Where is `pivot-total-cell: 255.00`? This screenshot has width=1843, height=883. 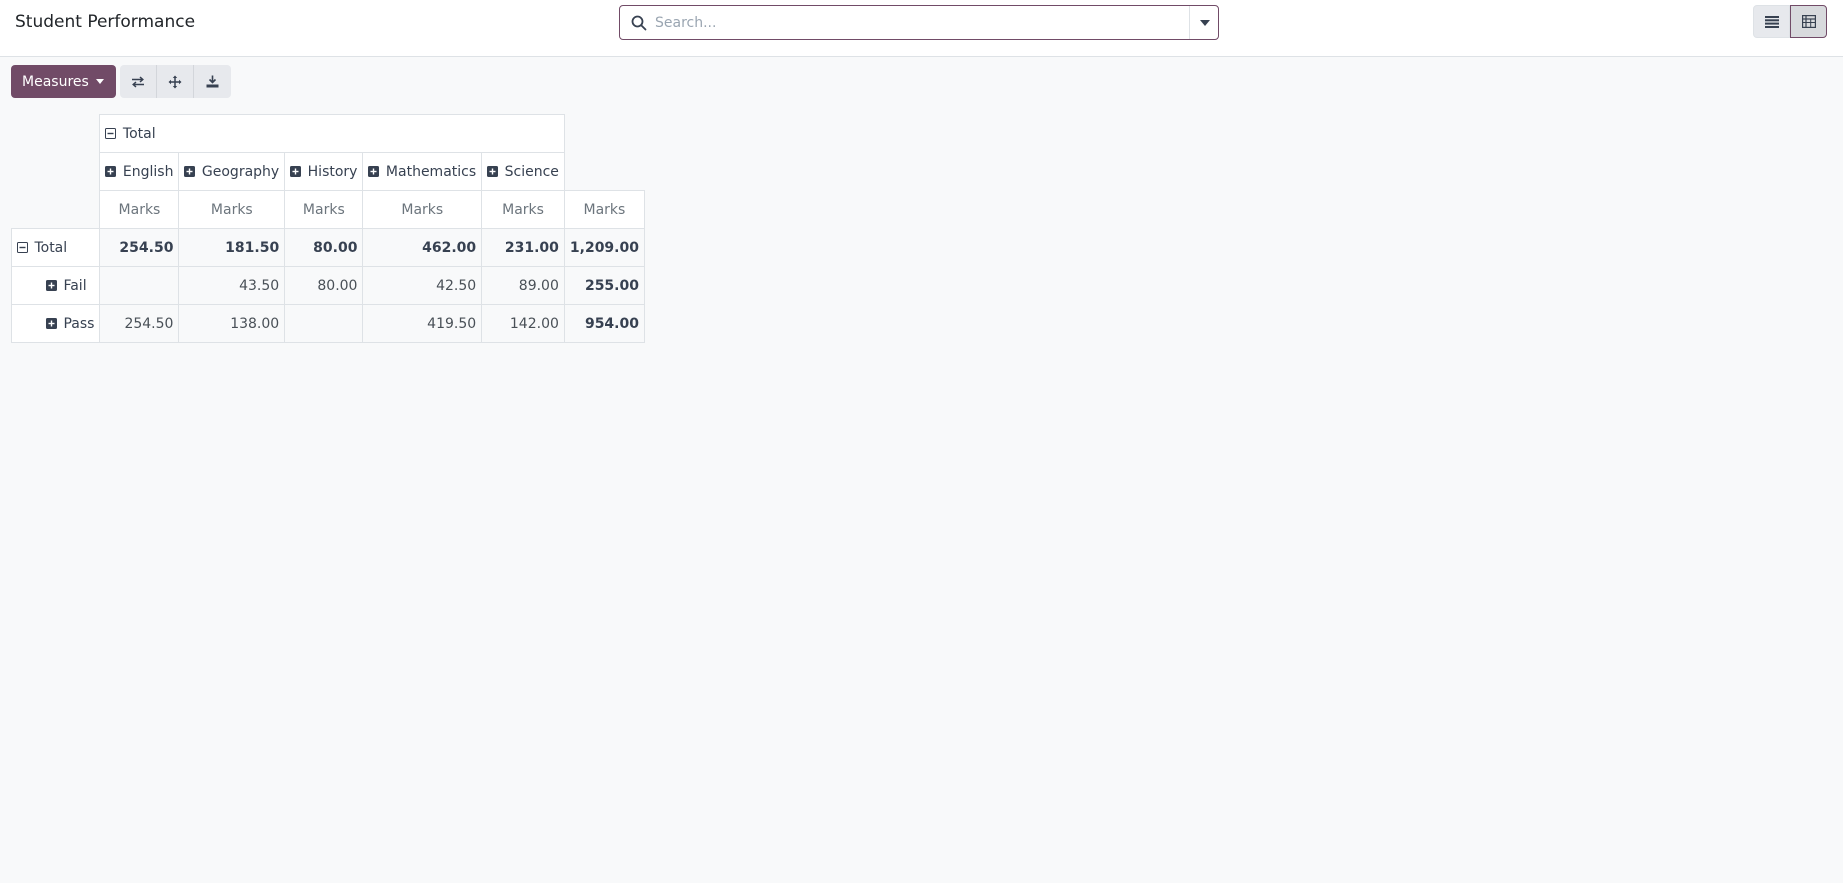 pivot-total-cell: 255.00 is located at coordinates (604, 285).